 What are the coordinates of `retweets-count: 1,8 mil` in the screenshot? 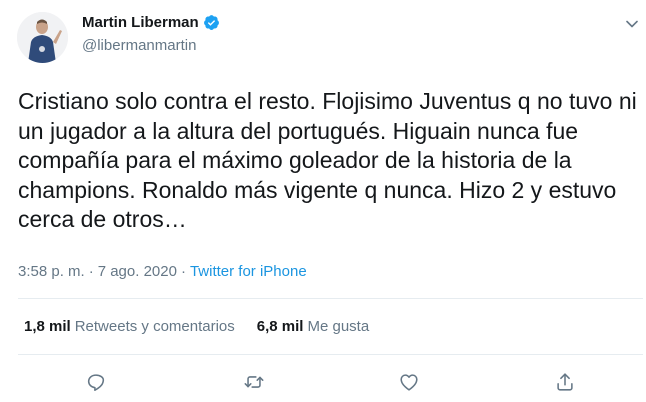 It's located at (47, 326).